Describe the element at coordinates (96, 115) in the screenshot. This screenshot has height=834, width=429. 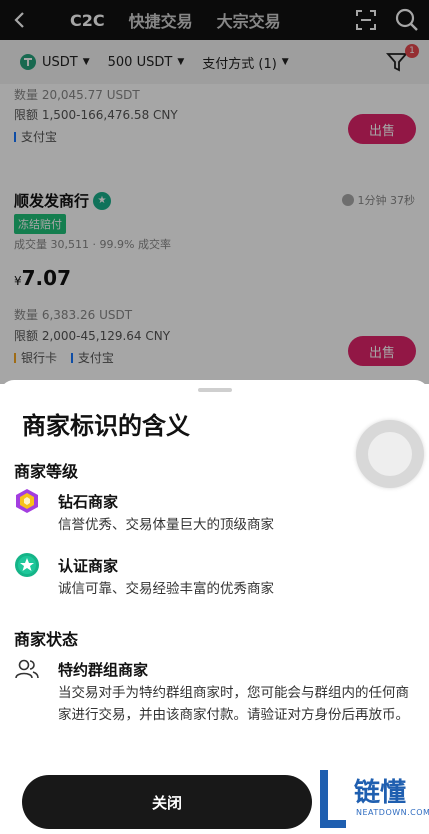
I see `prev-limit: 限额 1,500-166,476.58 CNY` at that location.